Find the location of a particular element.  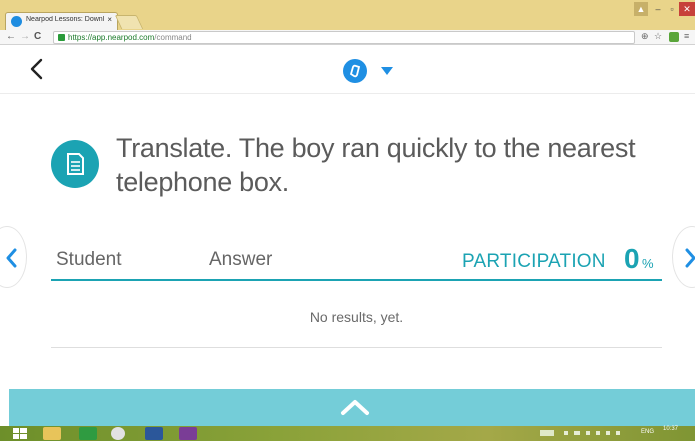

system-tray-icons is located at coordinates (595, 433).